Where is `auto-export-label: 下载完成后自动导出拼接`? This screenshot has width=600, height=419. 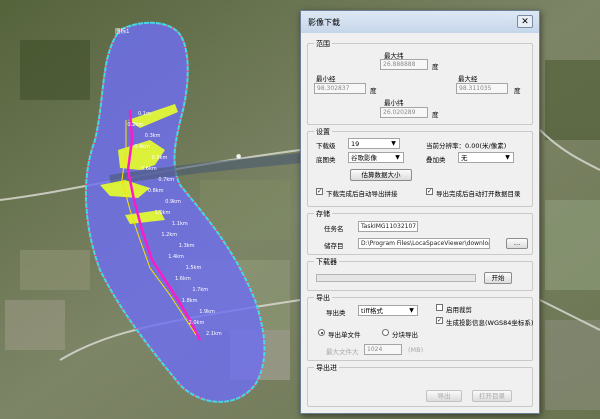
auto-export-label: 下载完成后自动导出拼接 is located at coordinates (362, 194).